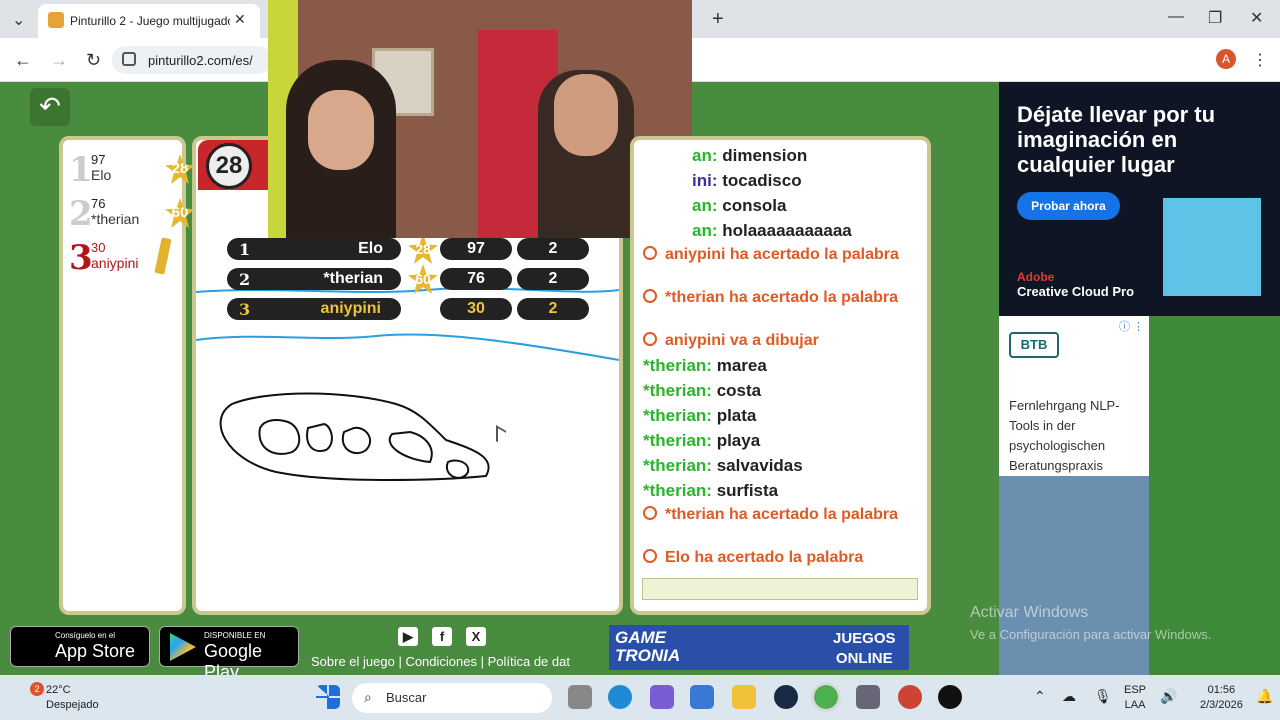 The image size is (1280, 720). Describe the element at coordinates (81, 214) in the screenshot. I see `player-rank: 2` at that location.